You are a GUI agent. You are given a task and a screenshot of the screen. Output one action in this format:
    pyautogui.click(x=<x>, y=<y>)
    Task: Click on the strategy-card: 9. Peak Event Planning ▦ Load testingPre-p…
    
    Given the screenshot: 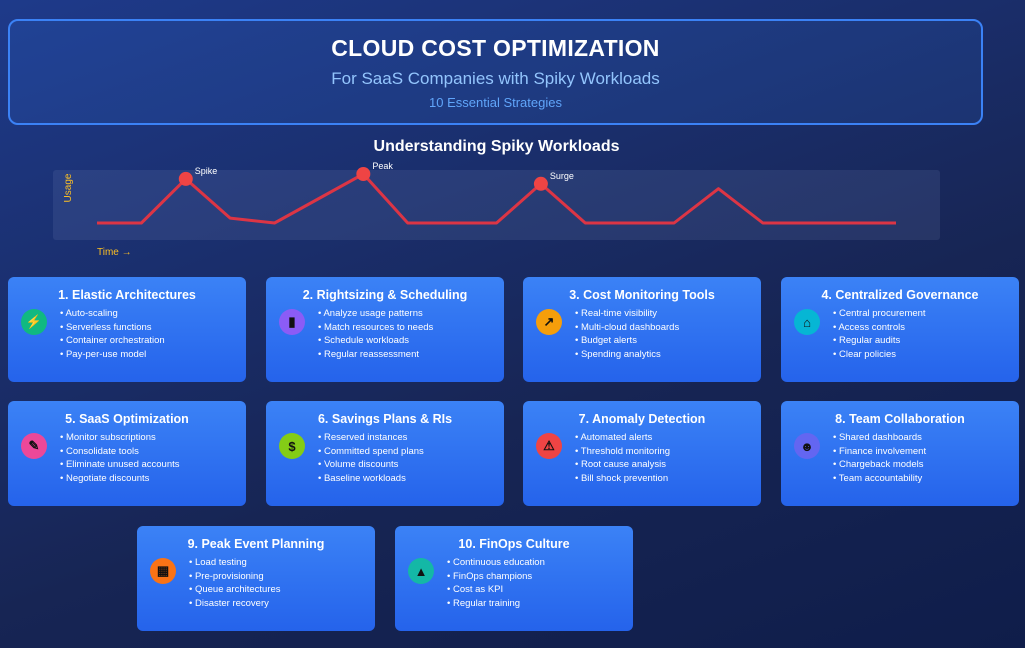 What is the action you would take?
    pyautogui.click(x=256, y=578)
    